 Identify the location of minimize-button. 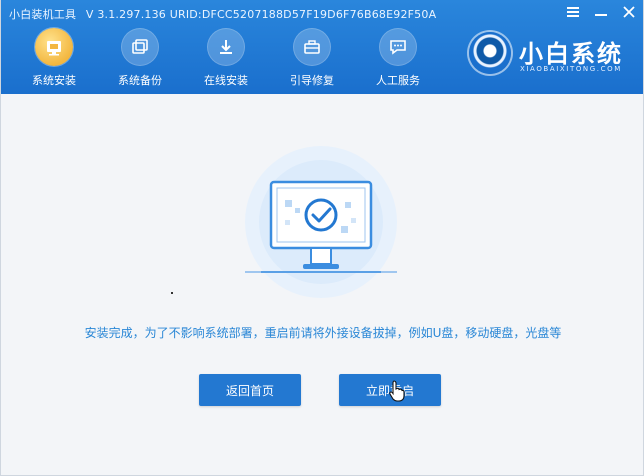
(601, 12).